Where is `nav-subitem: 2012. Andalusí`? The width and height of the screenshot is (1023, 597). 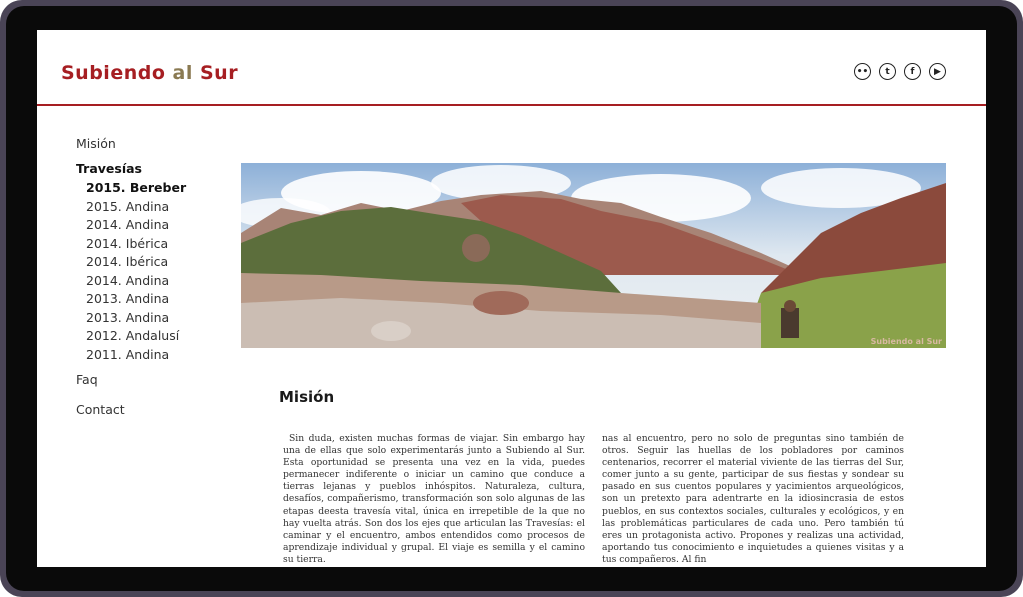
nav-subitem: 2012. Andalusí is located at coordinates (132, 335).